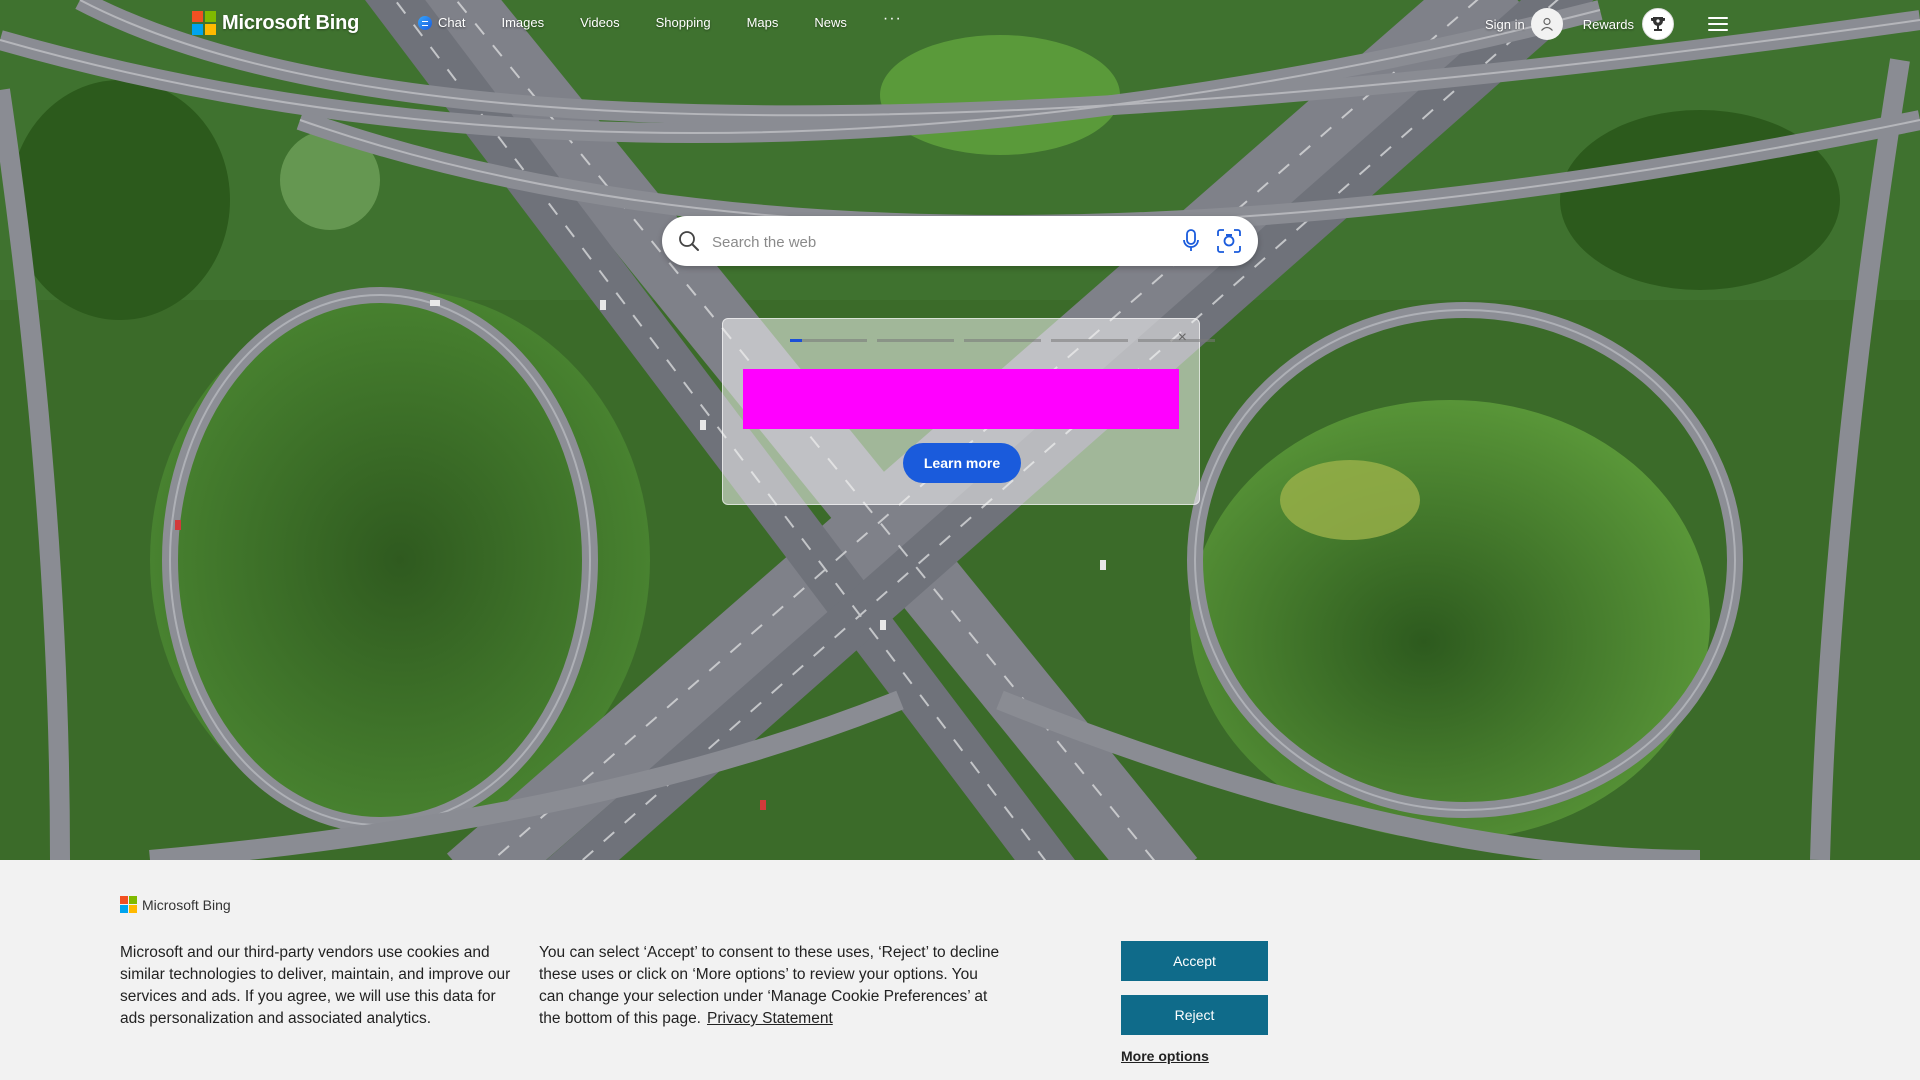 This screenshot has width=1920, height=1080. Describe the element at coordinates (1658, 24) in the screenshot. I see `rewards-trophy-icon` at that location.